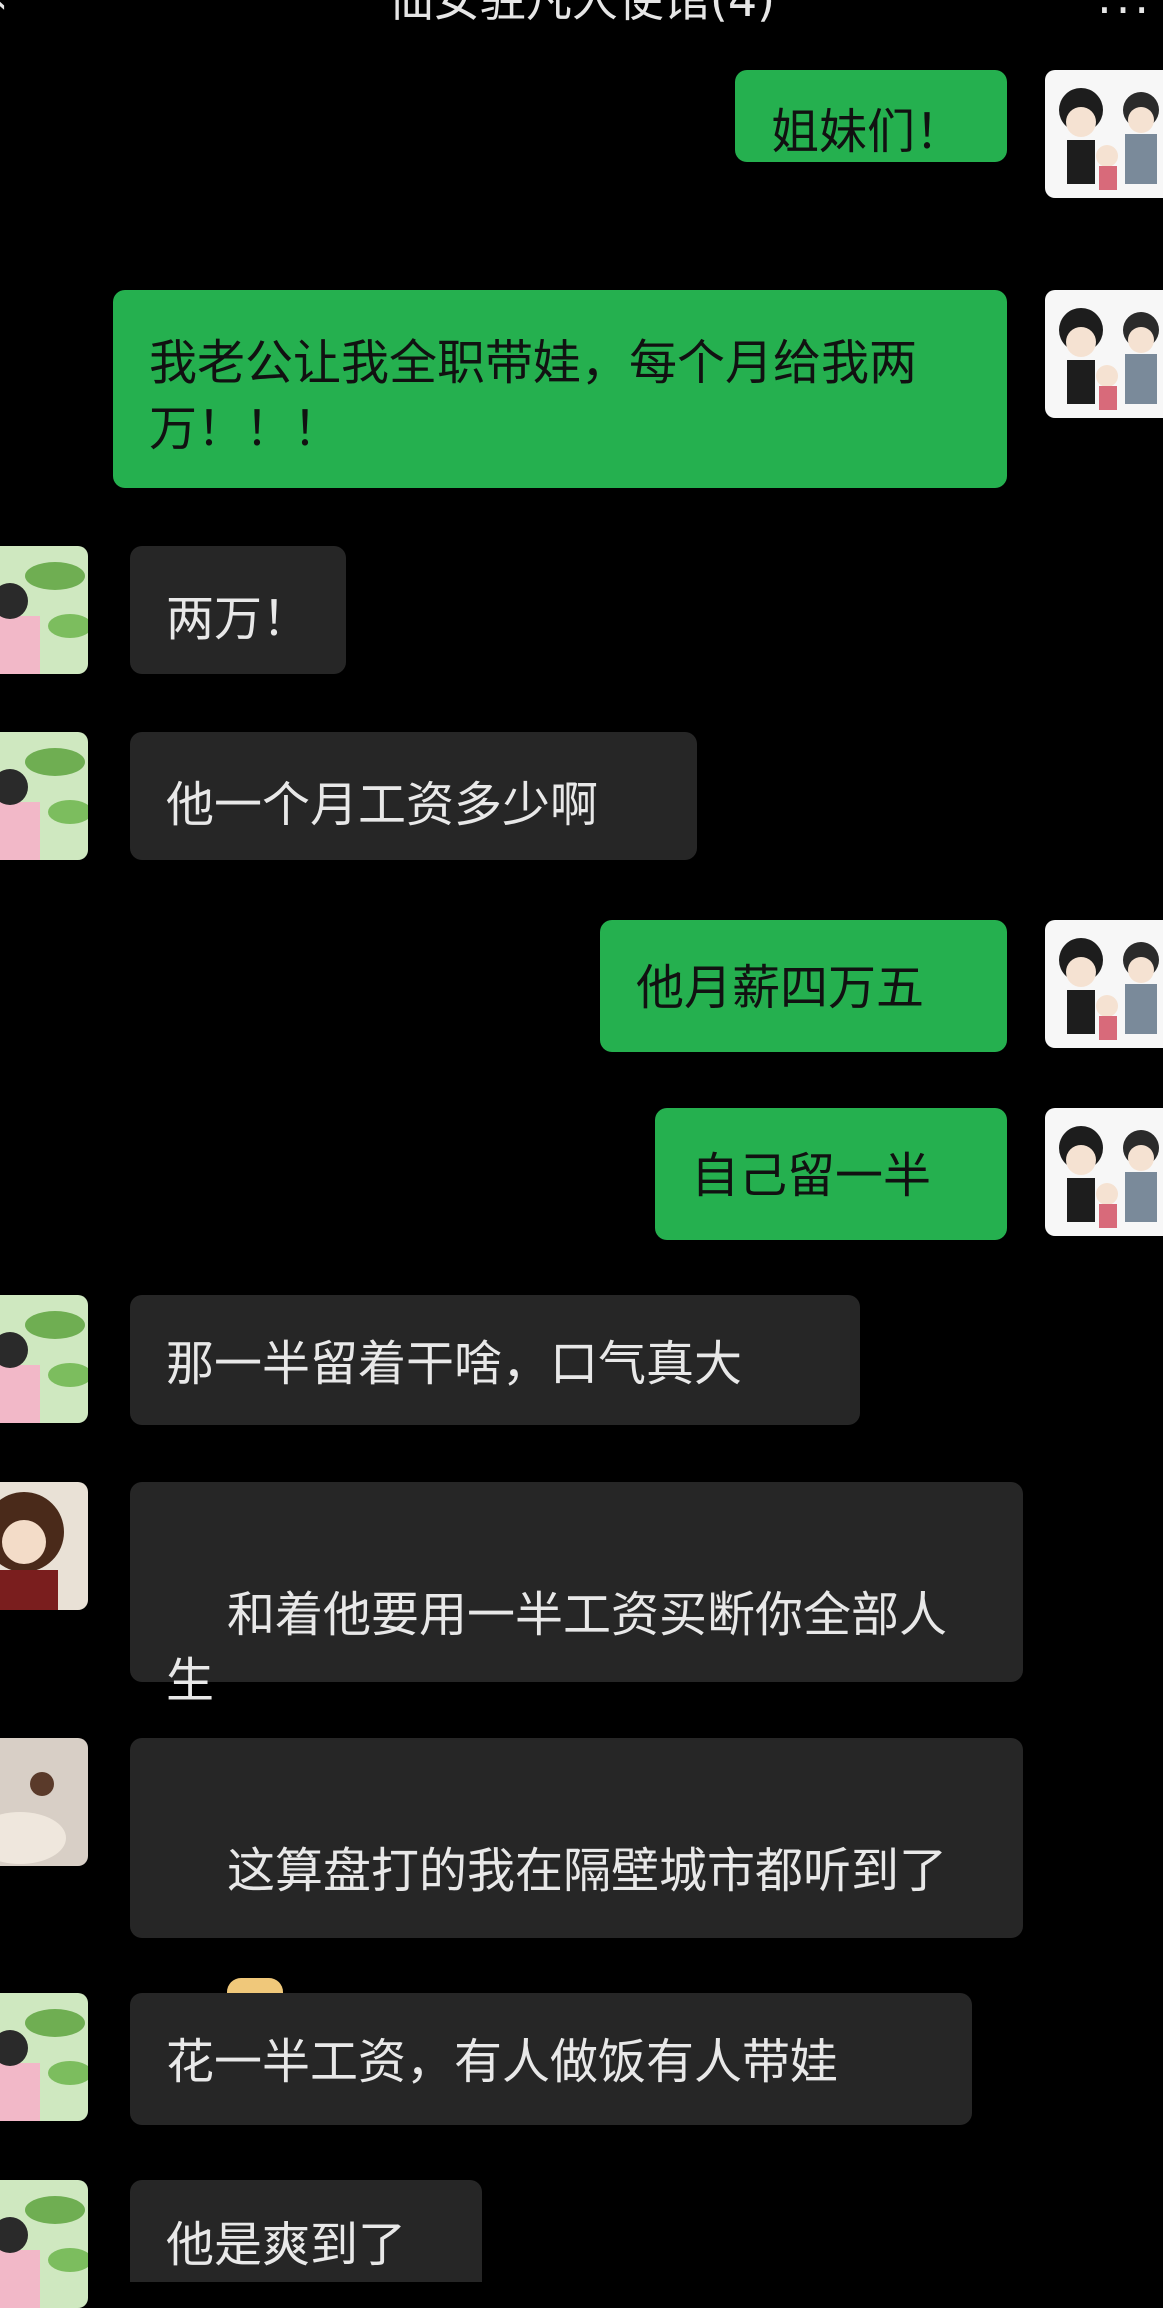  I want to click on message-bubble: 花一半工资，有人做饭有人带娃, so click(551, 2059).